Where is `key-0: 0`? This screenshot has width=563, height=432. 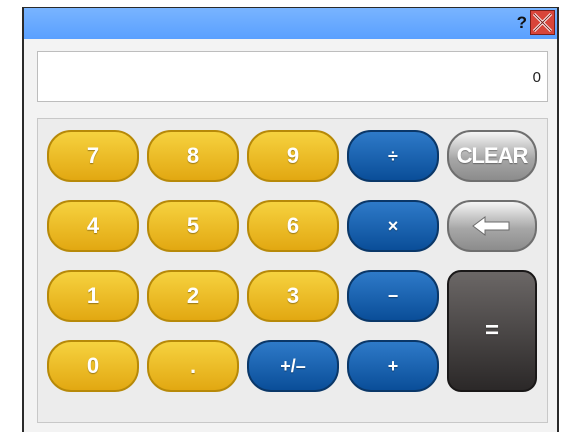 key-0: 0 is located at coordinates (93, 366).